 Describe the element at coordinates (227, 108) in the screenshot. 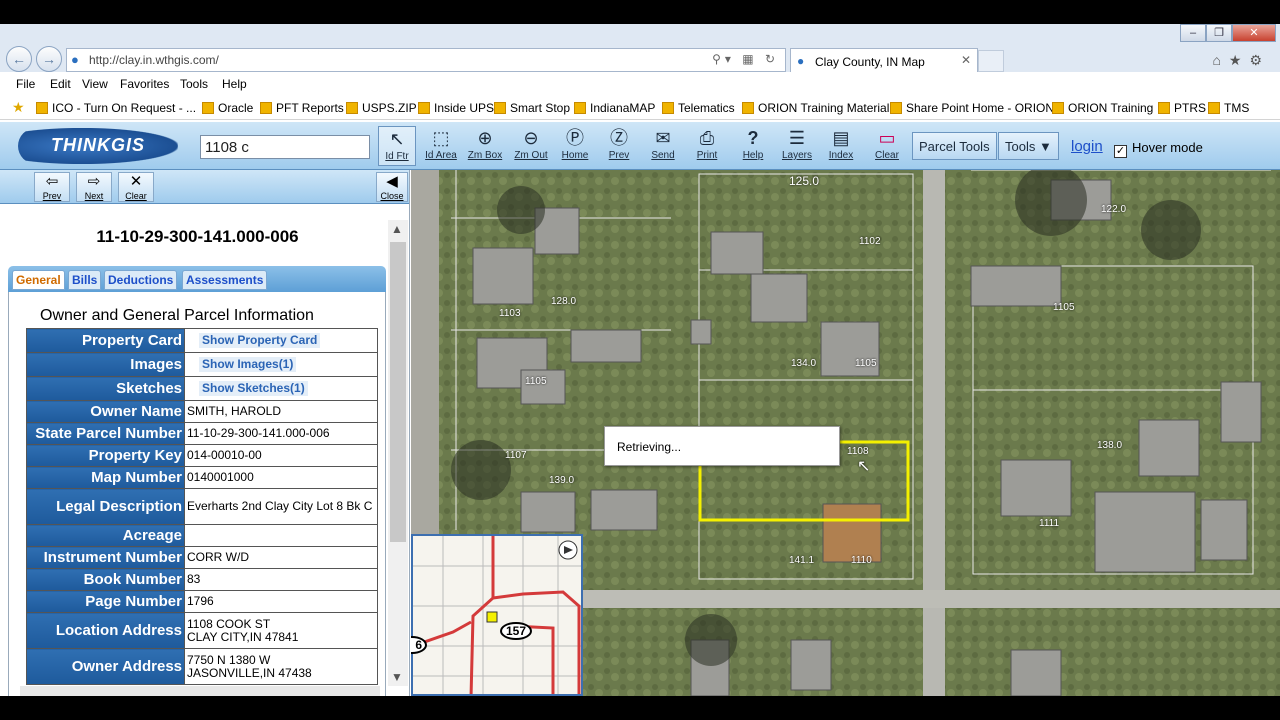

I see `favorite-link: Oracle` at that location.